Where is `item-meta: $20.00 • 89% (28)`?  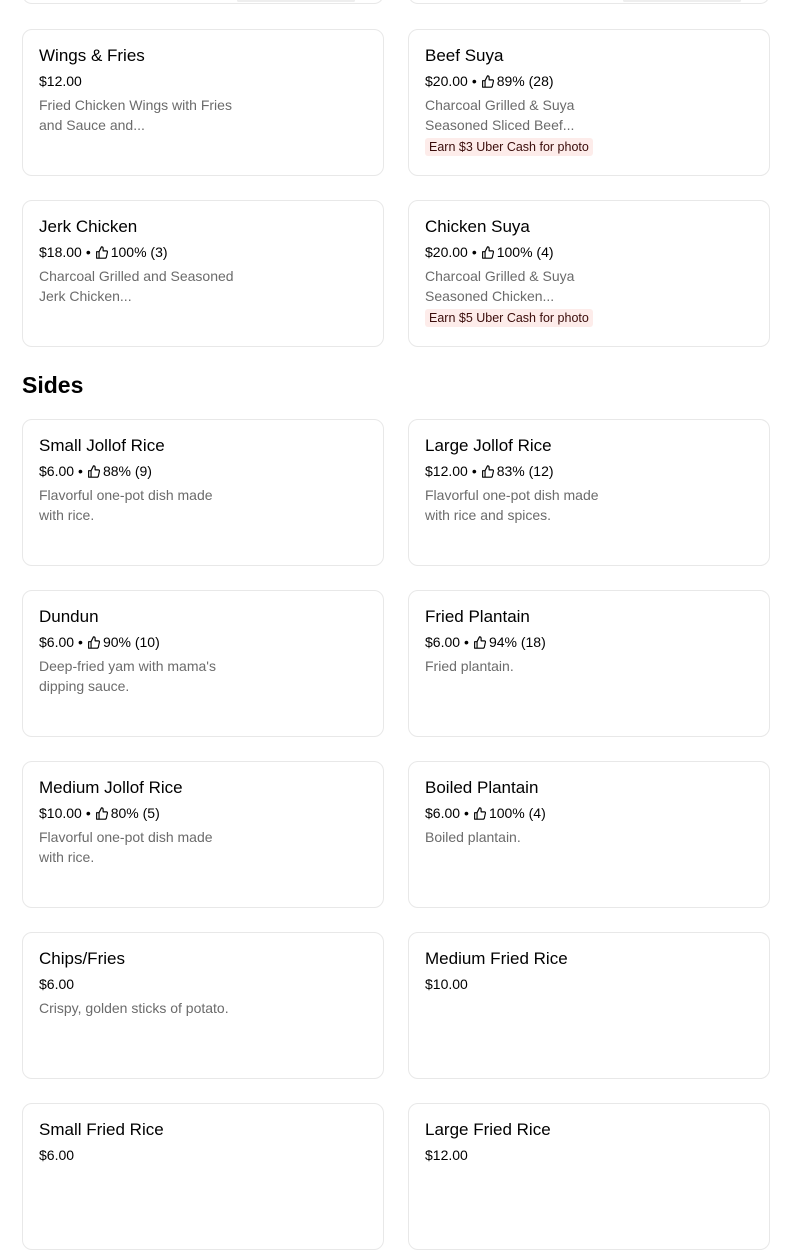
item-meta: $20.00 • 89% (28) is located at coordinates (489, 81).